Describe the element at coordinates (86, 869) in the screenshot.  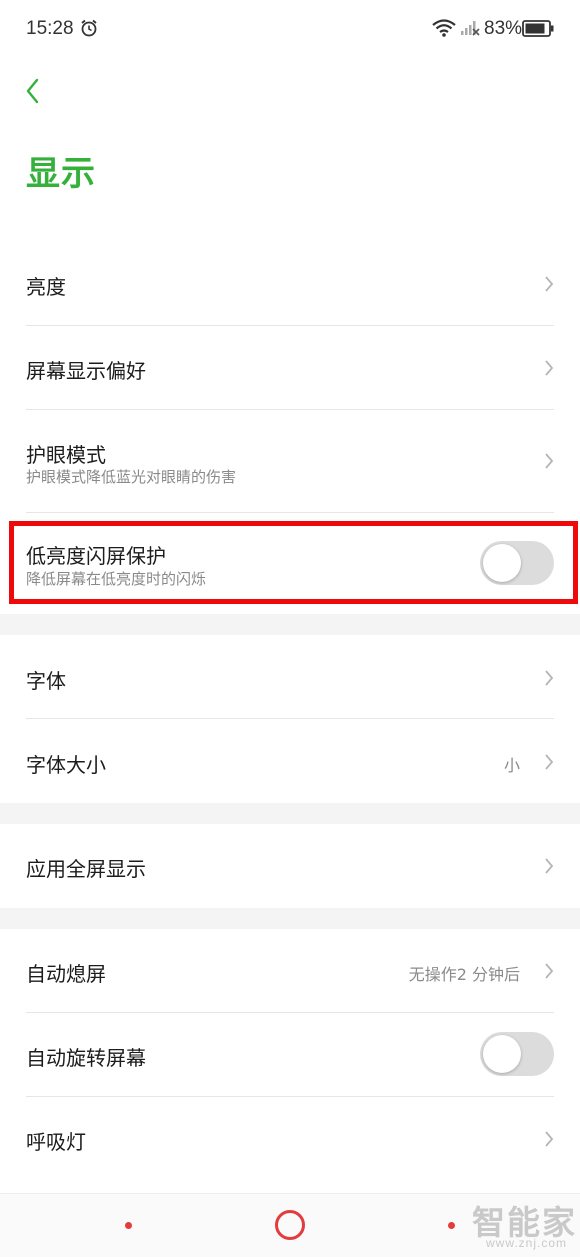
I see `setting-label: 应用全屏显示` at that location.